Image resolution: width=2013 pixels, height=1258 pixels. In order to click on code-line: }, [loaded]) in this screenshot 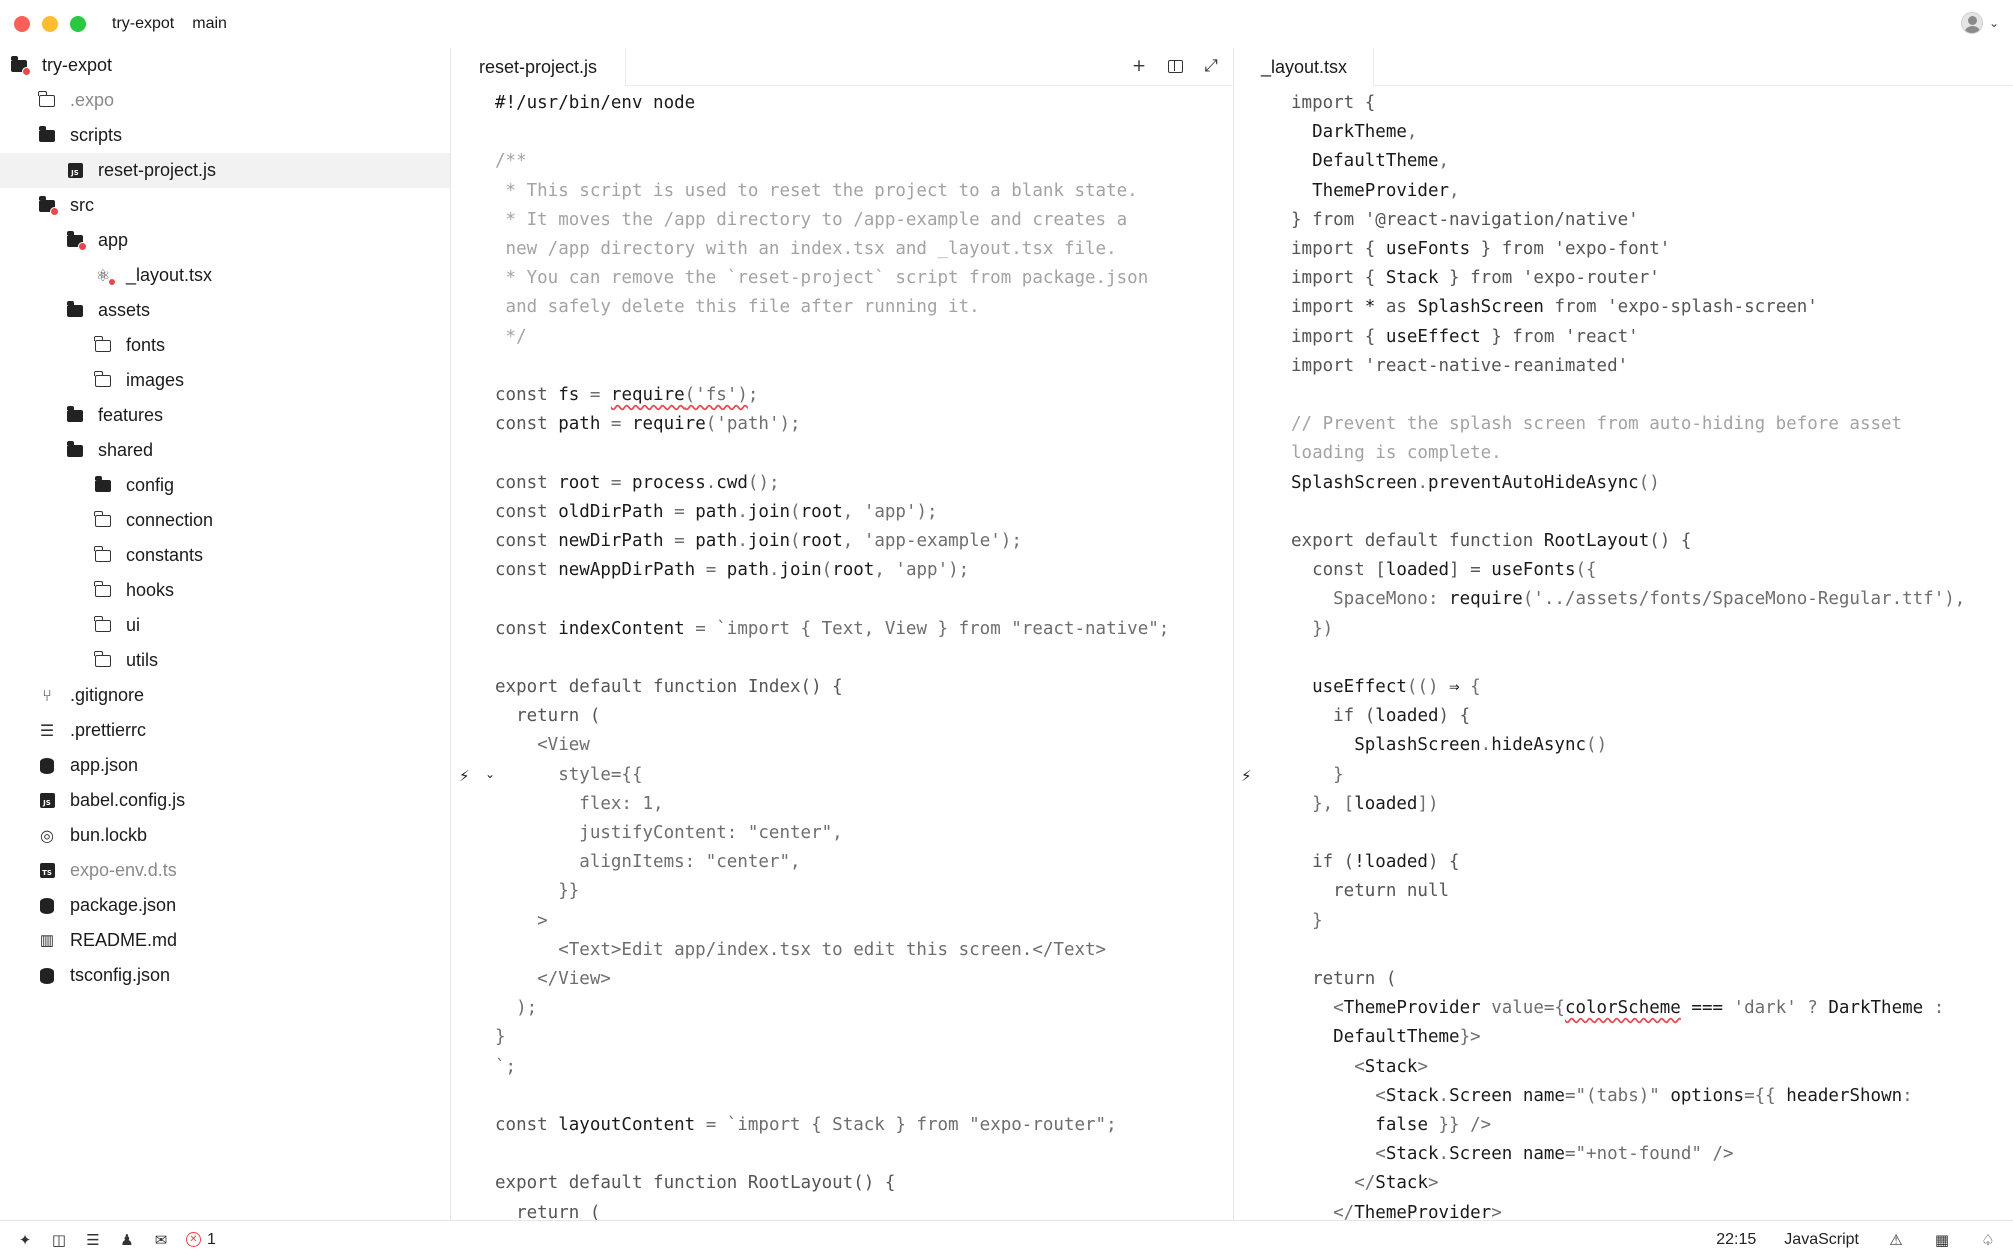, I will do `click(1364, 804)`.